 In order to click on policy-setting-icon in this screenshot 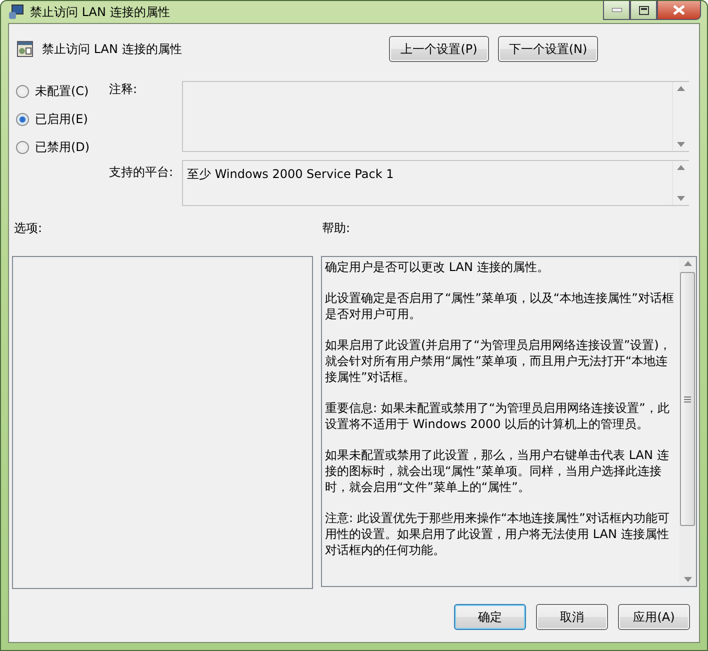, I will do `click(25, 49)`.